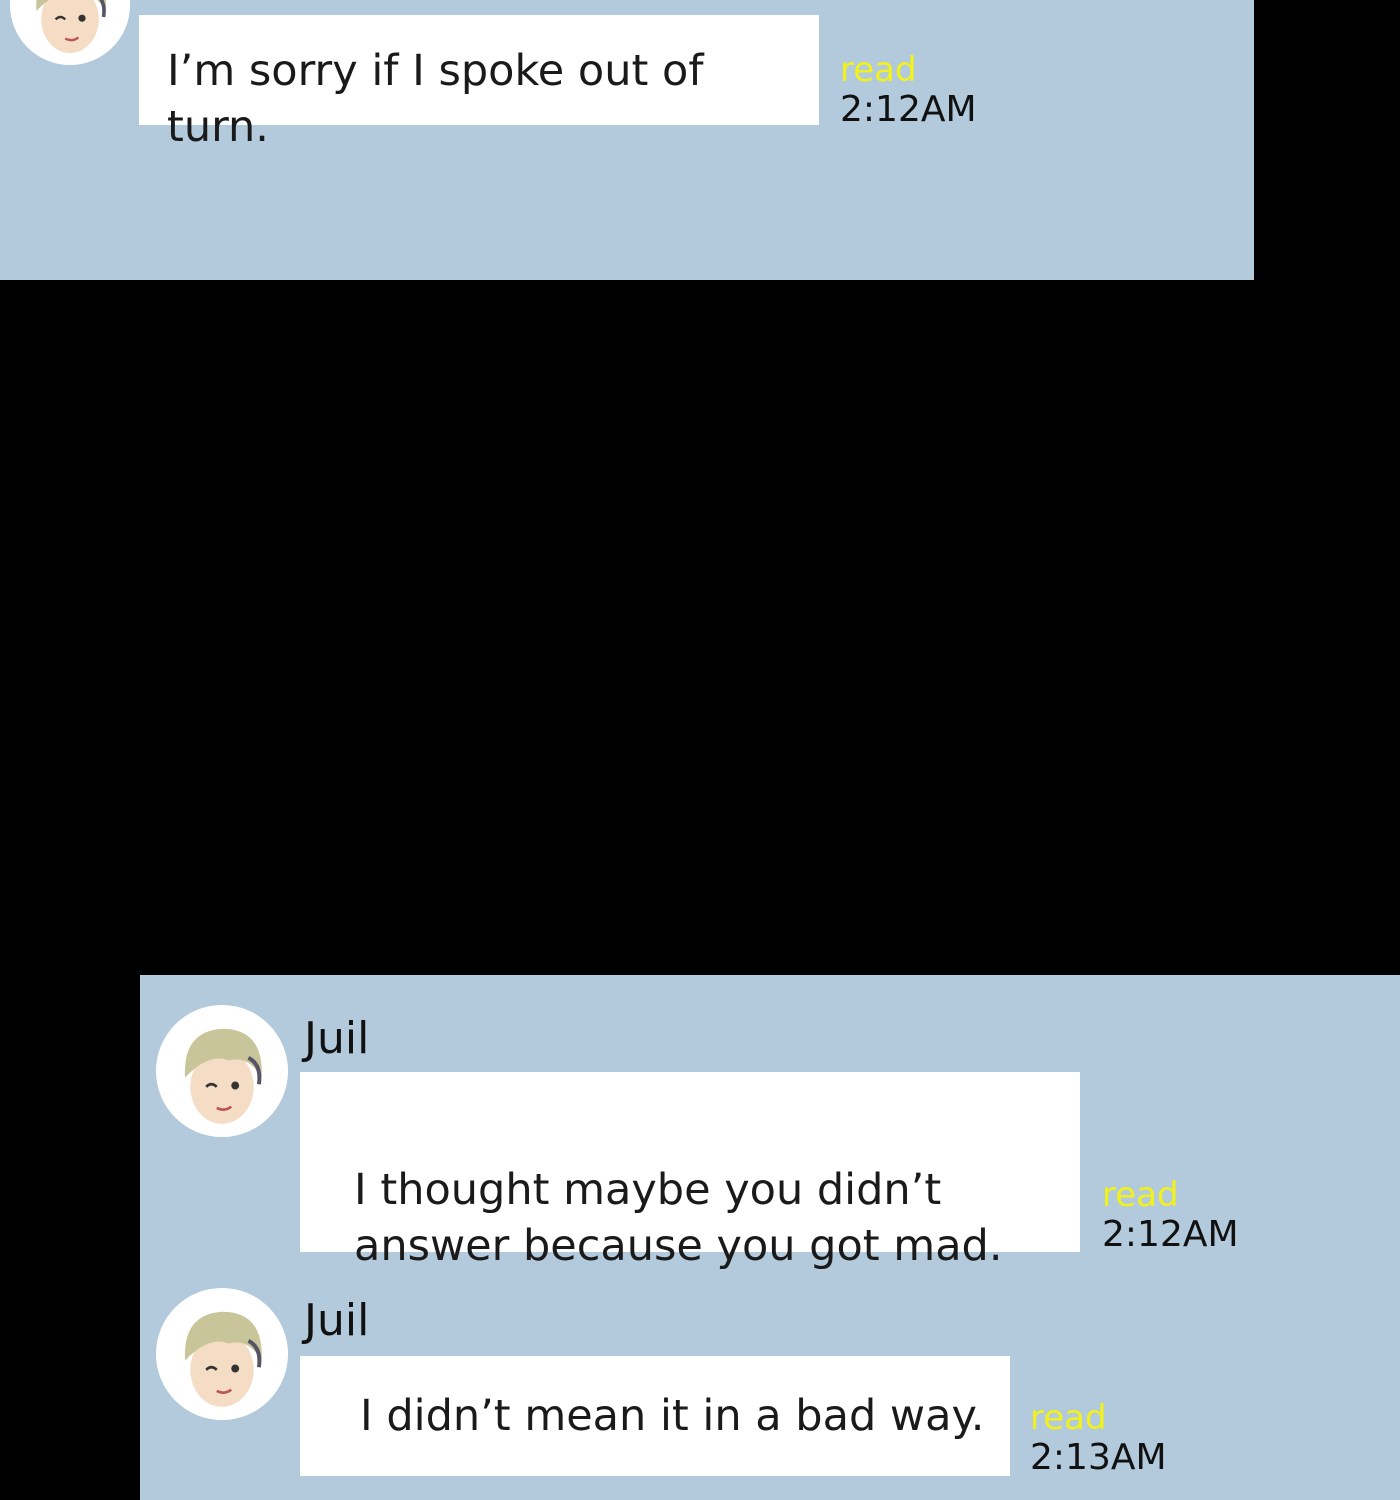 The height and width of the screenshot is (1500, 1400). I want to click on message-bubble: I’m sorry if I spoke out of turn., so click(479, 83).